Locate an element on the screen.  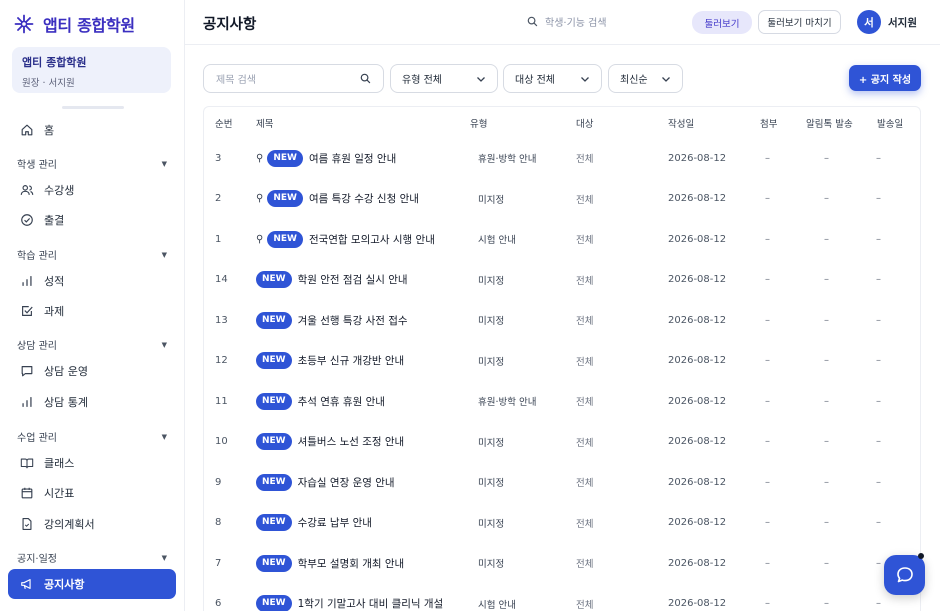
sidebar-item-syllabus: 강의계획서 is located at coordinates (92, 524).